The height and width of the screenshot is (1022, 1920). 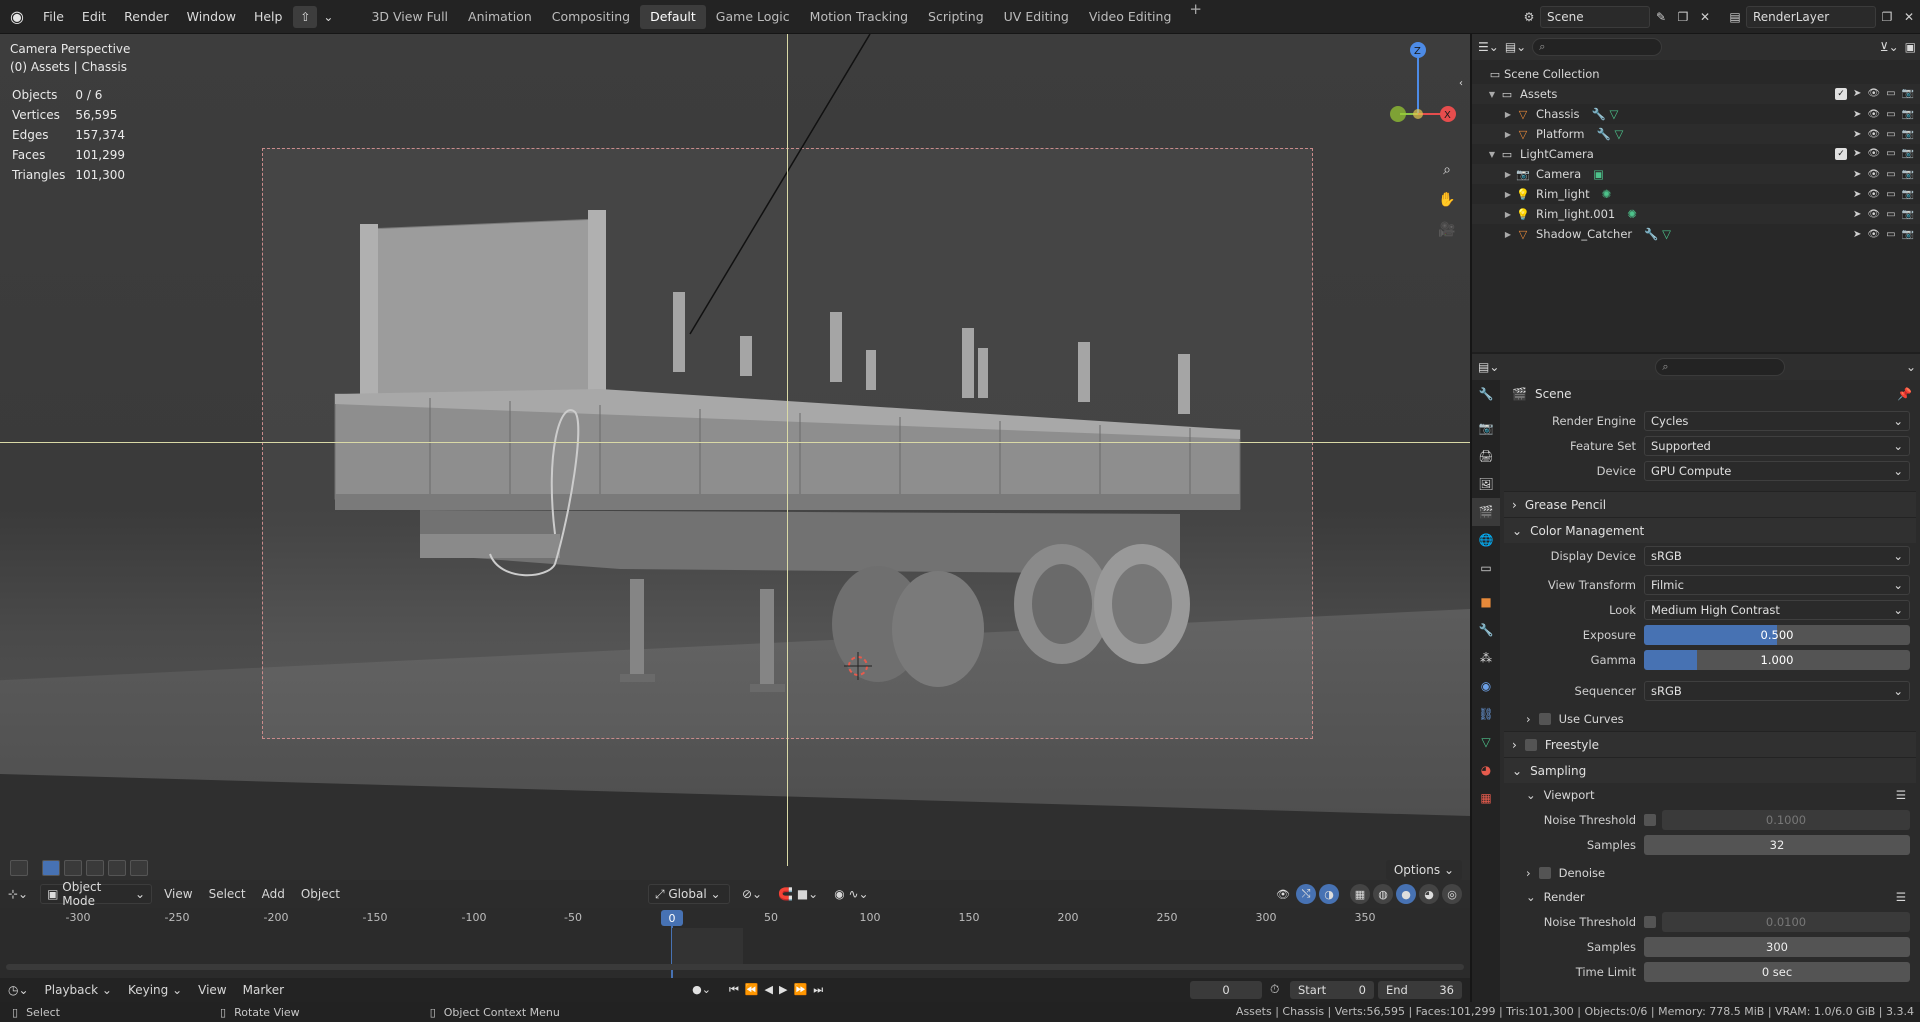 I want to click on render-engine-dropdown: Cycles ⌄, so click(x=1777, y=420).